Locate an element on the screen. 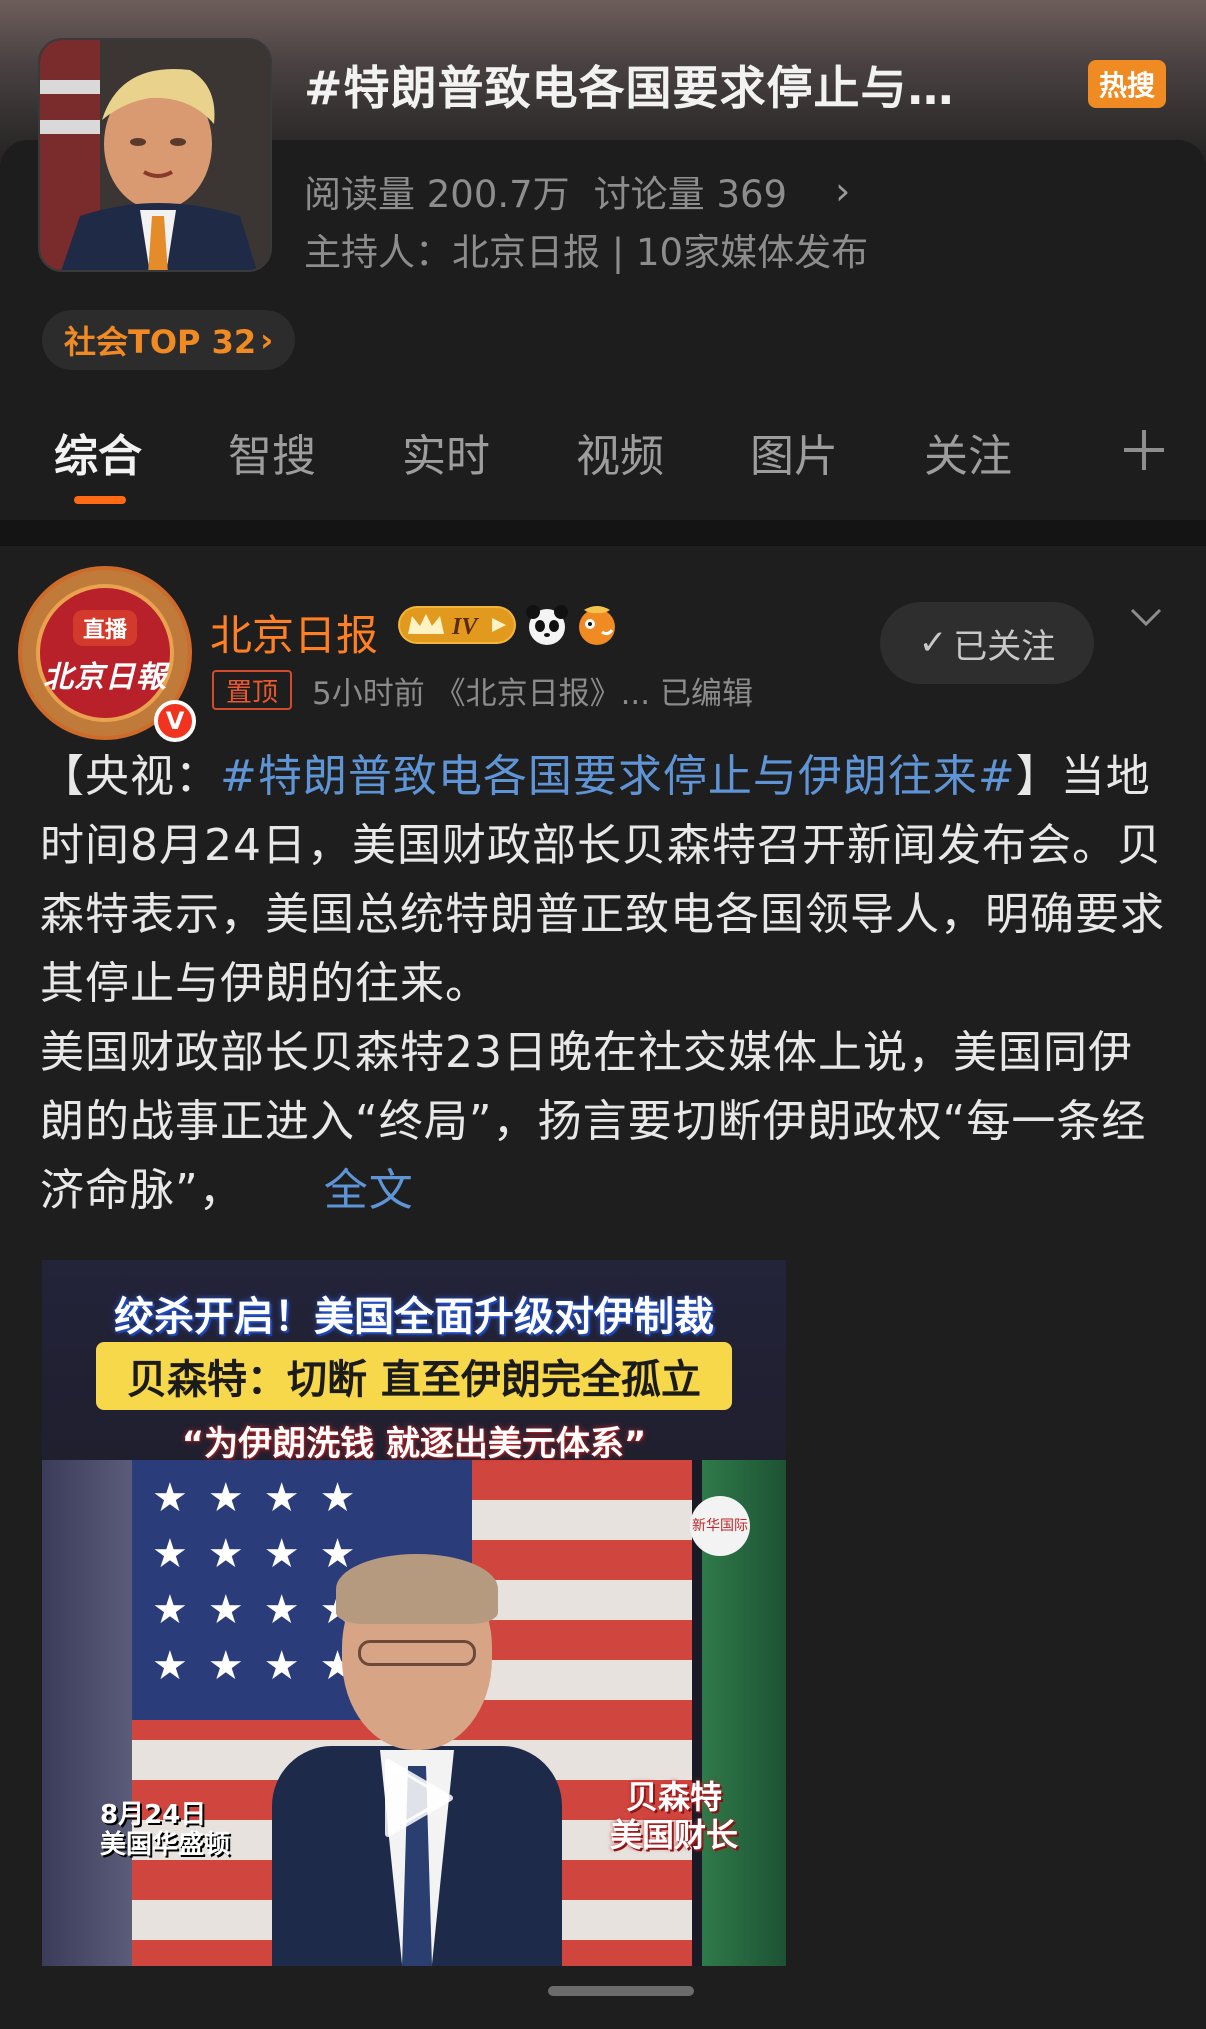 The height and width of the screenshot is (2029, 1206). plus-icon is located at coordinates (1144, 450).